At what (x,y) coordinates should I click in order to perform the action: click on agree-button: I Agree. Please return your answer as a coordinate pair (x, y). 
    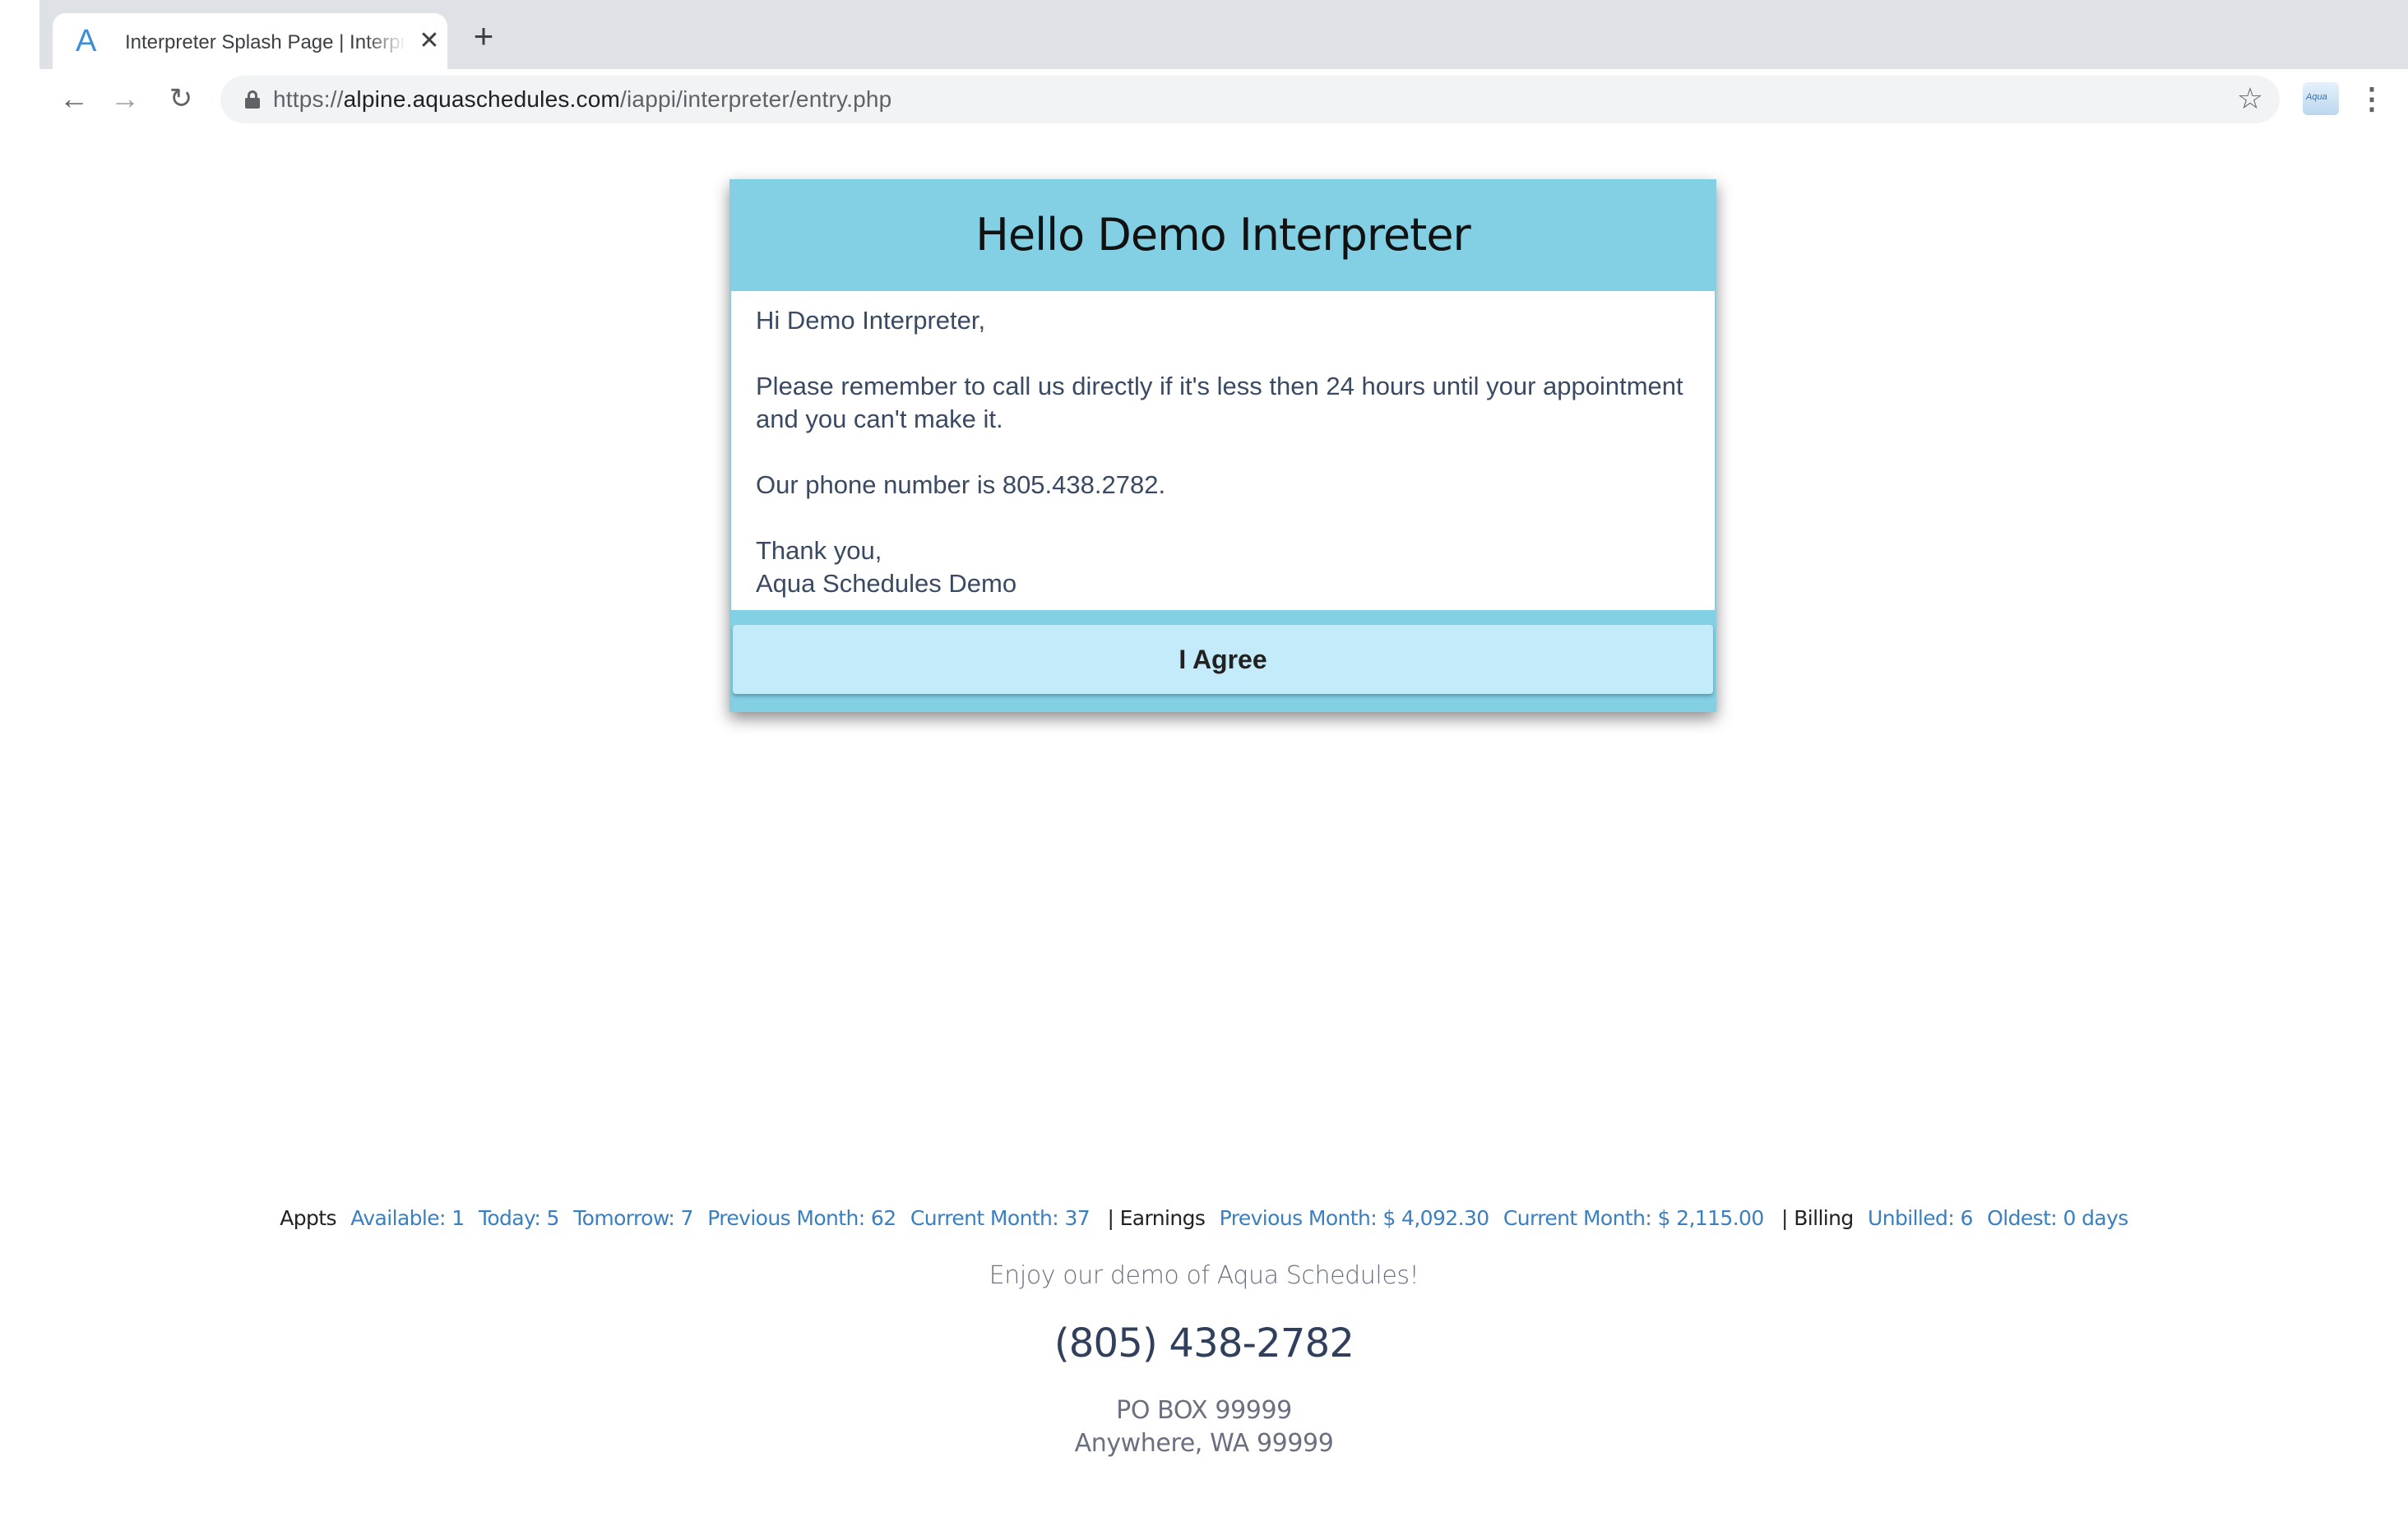
    Looking at the image, I should click on (1223, 659).